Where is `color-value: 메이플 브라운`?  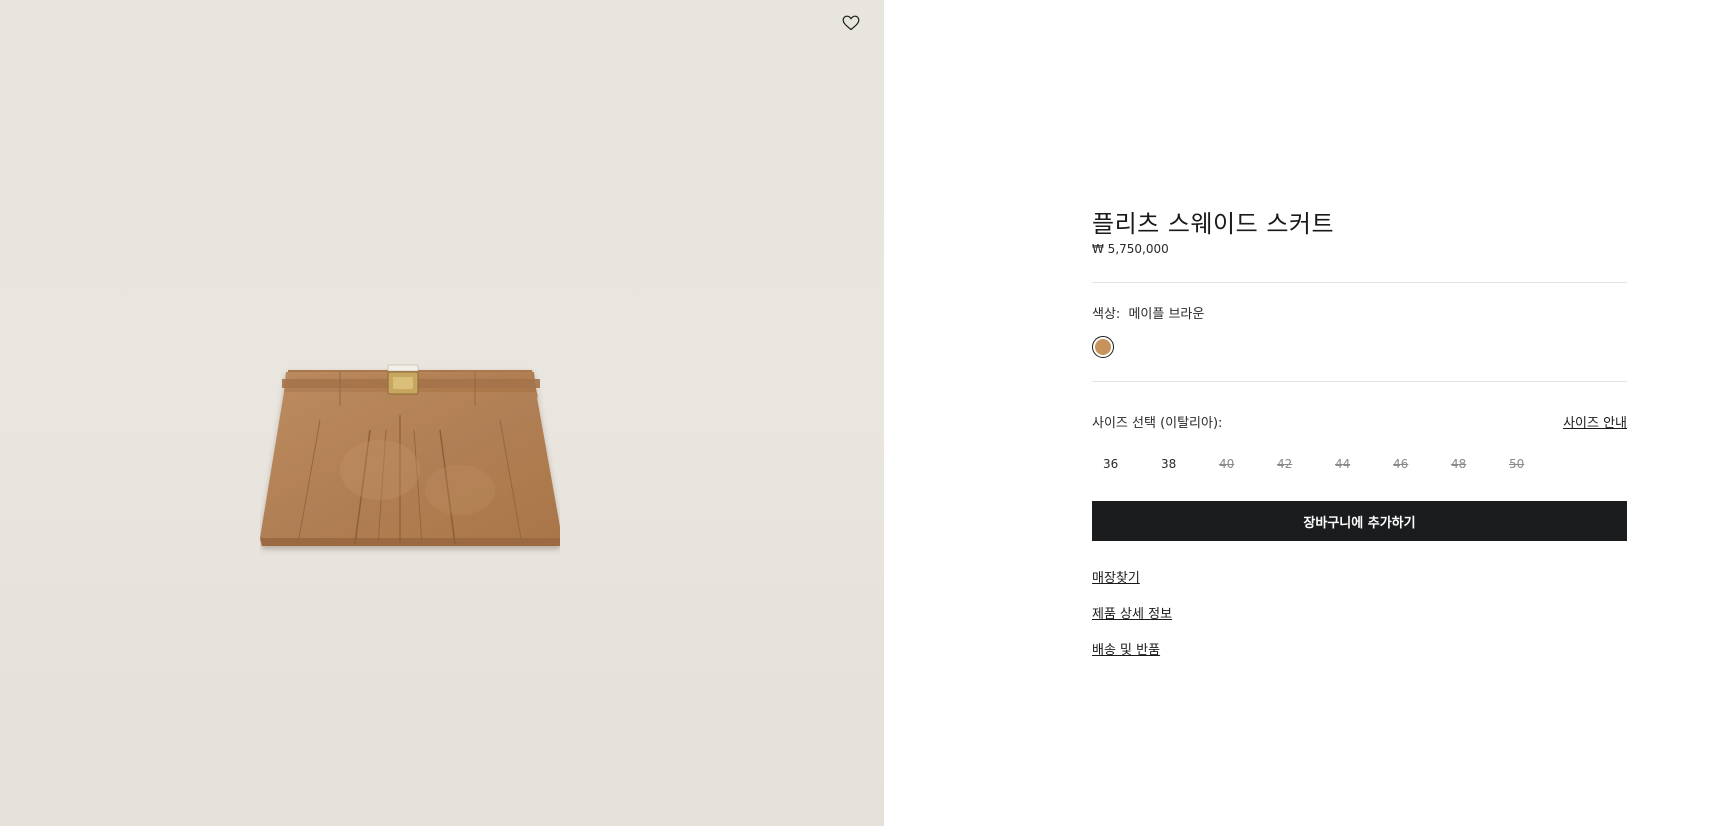
color-value: 메이플 브라운 is located at coordinates (1166, 314).